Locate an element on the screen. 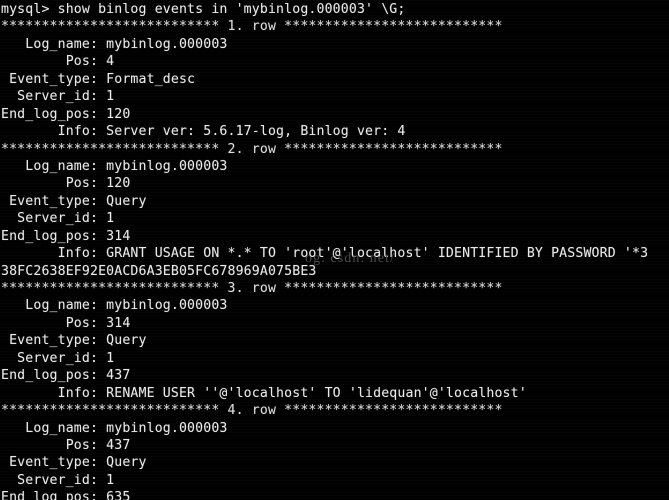  row1-server-id: Server_id: 1 is located at coordinates (58, 97).